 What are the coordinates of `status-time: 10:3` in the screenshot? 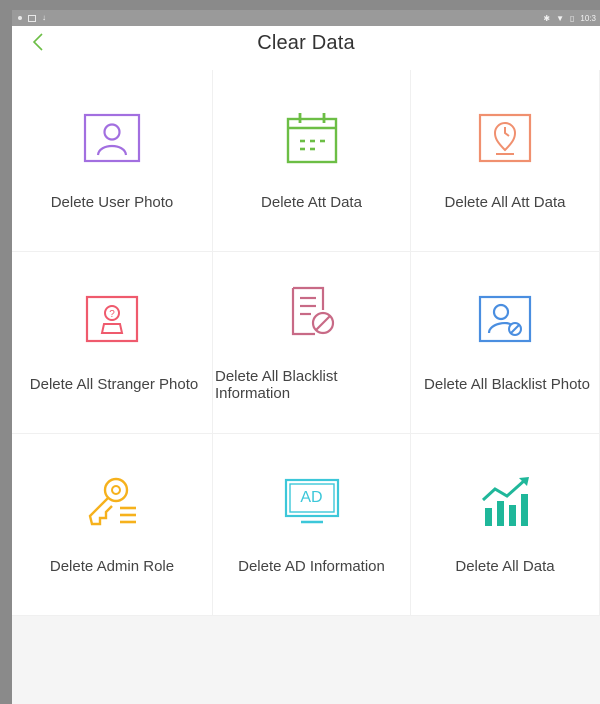 It's located at (588, 18).